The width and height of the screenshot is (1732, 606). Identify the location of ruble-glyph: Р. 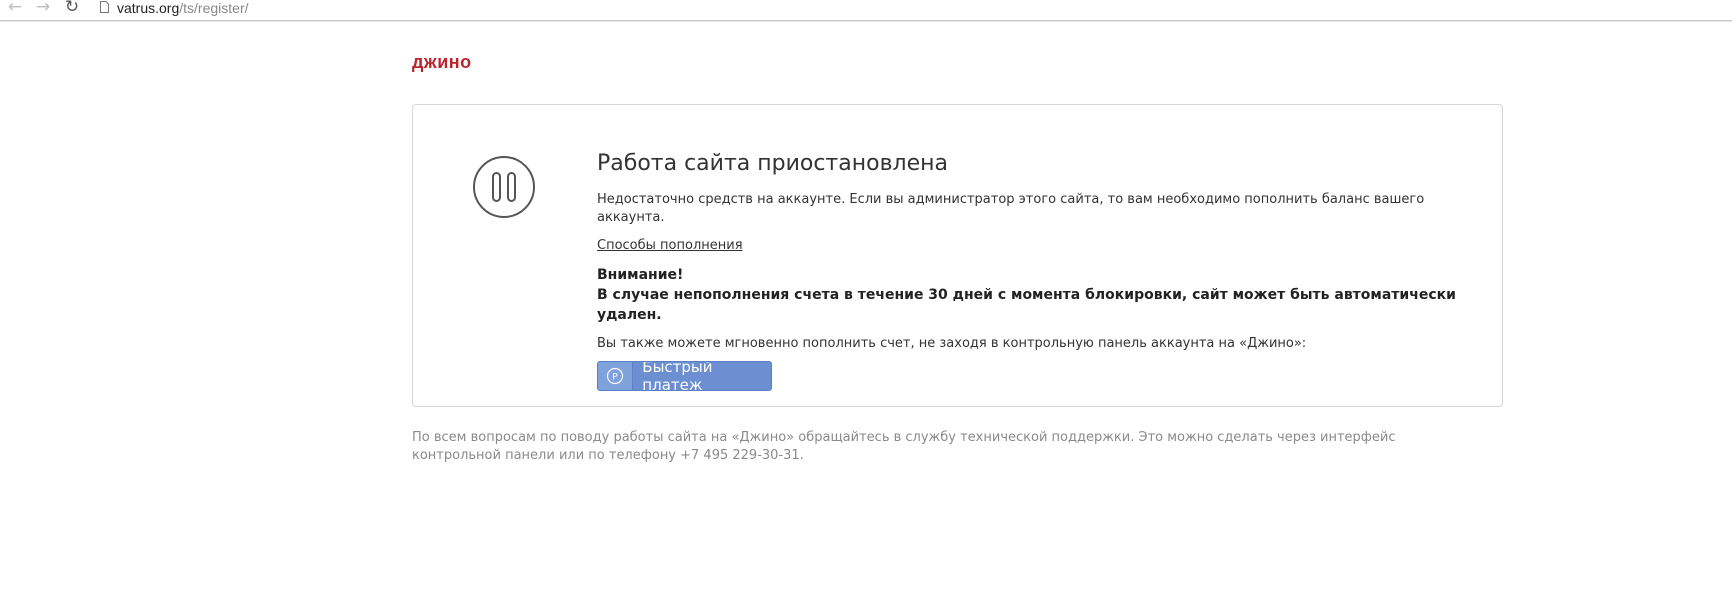
(615, 378).